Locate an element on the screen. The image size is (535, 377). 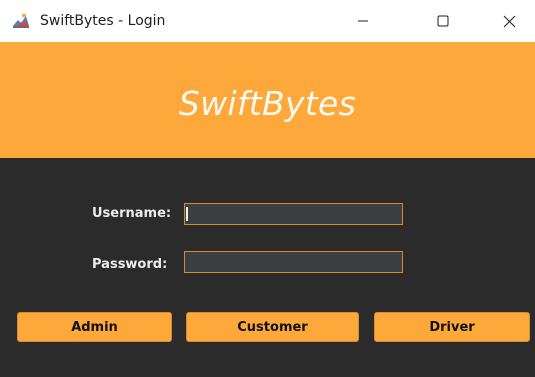
minimize-button is located at coordinates (363, 21).